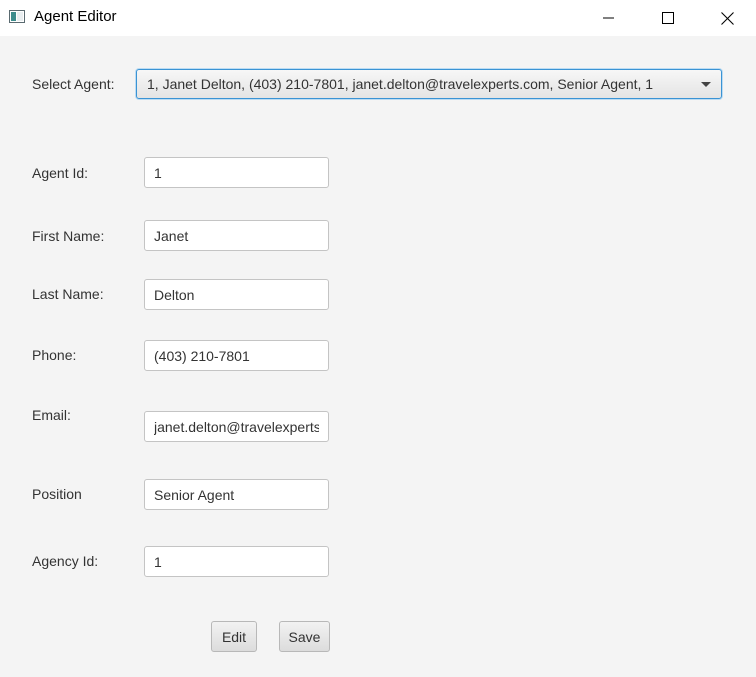 The width and height of the screenshot is (756, 677). I want to click on select-agent-label: Select Agent:, so click(73, 84).